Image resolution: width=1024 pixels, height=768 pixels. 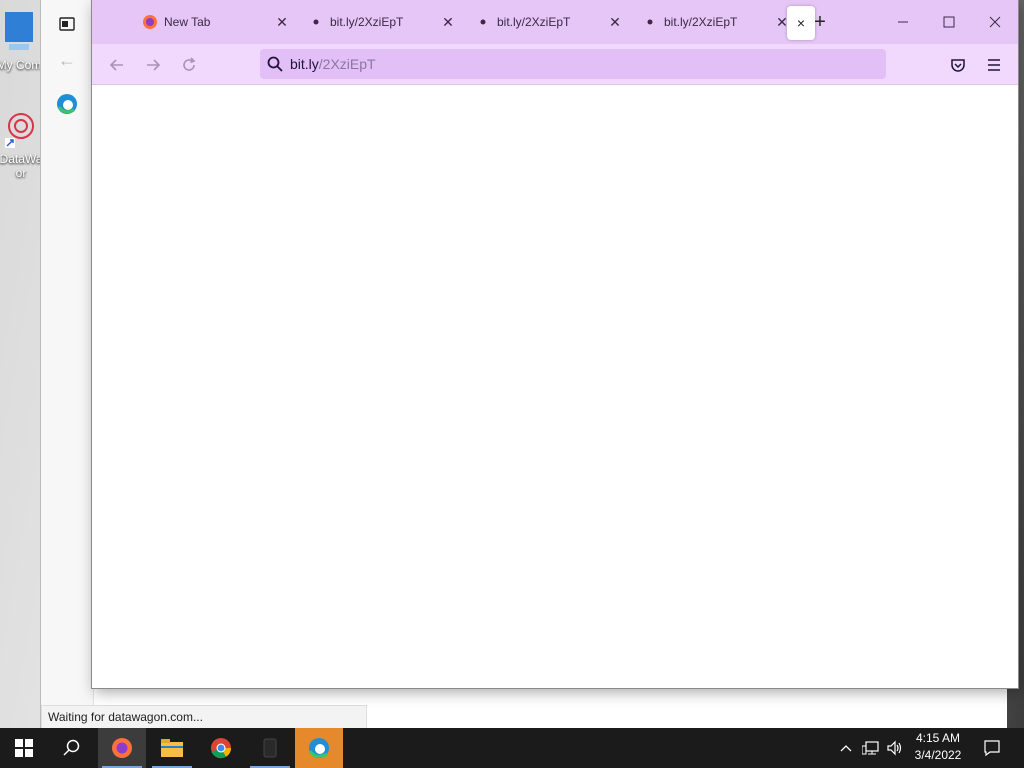 I want to click on back-arrow-icon, so click(x=116, y=65).